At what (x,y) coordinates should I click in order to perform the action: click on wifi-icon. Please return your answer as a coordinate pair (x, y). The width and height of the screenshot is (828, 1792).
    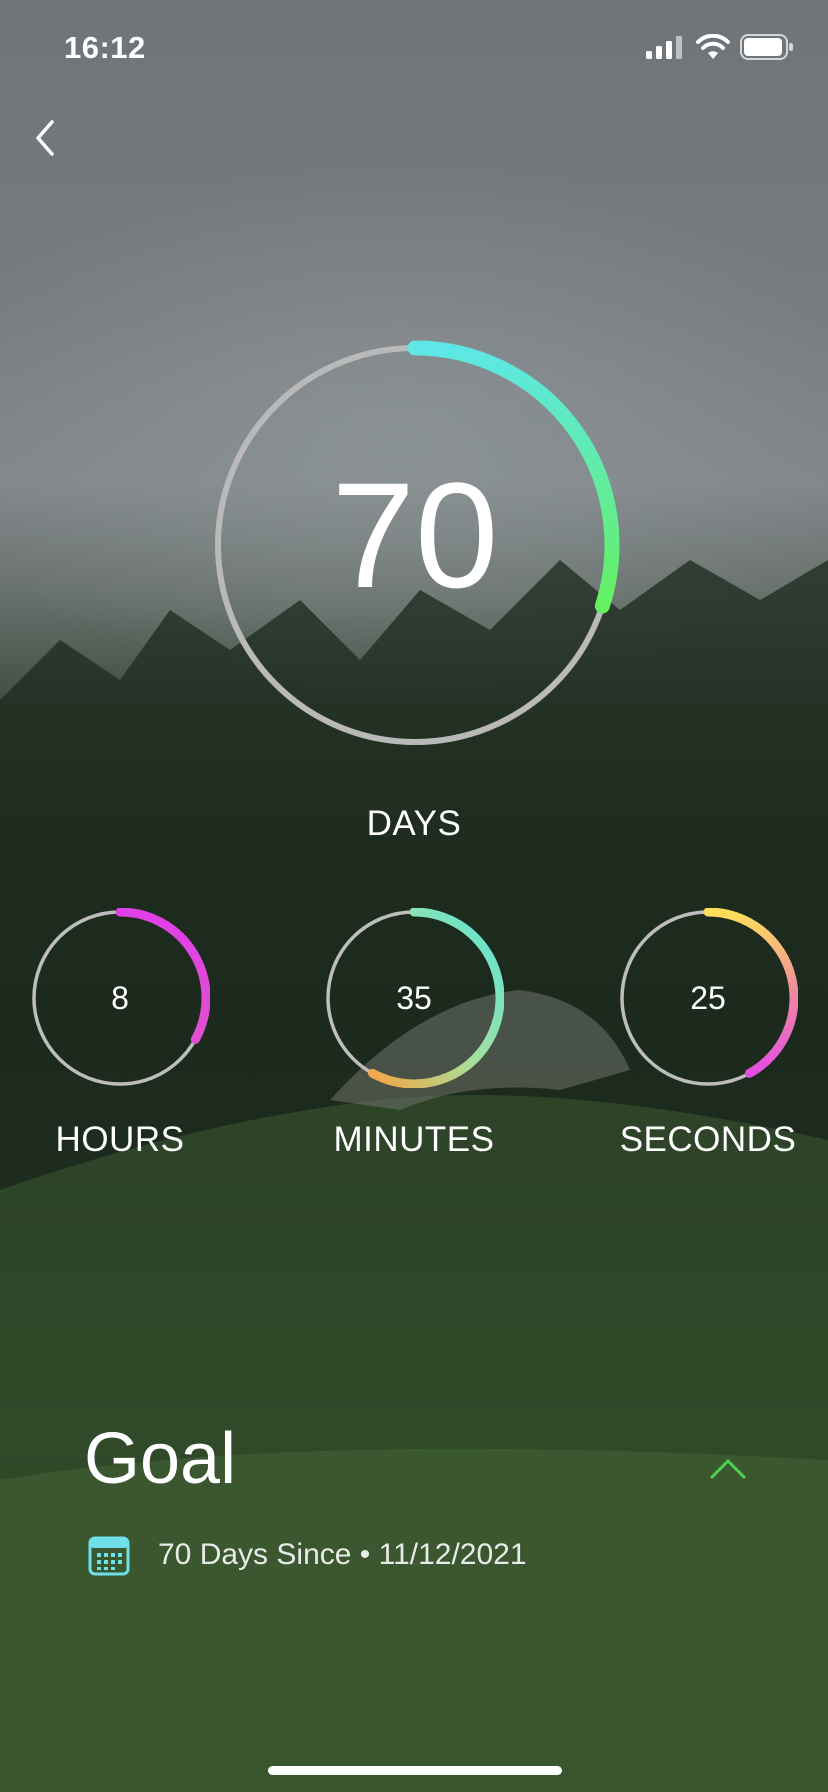
    Looking at the image, I should click on (713, 46).